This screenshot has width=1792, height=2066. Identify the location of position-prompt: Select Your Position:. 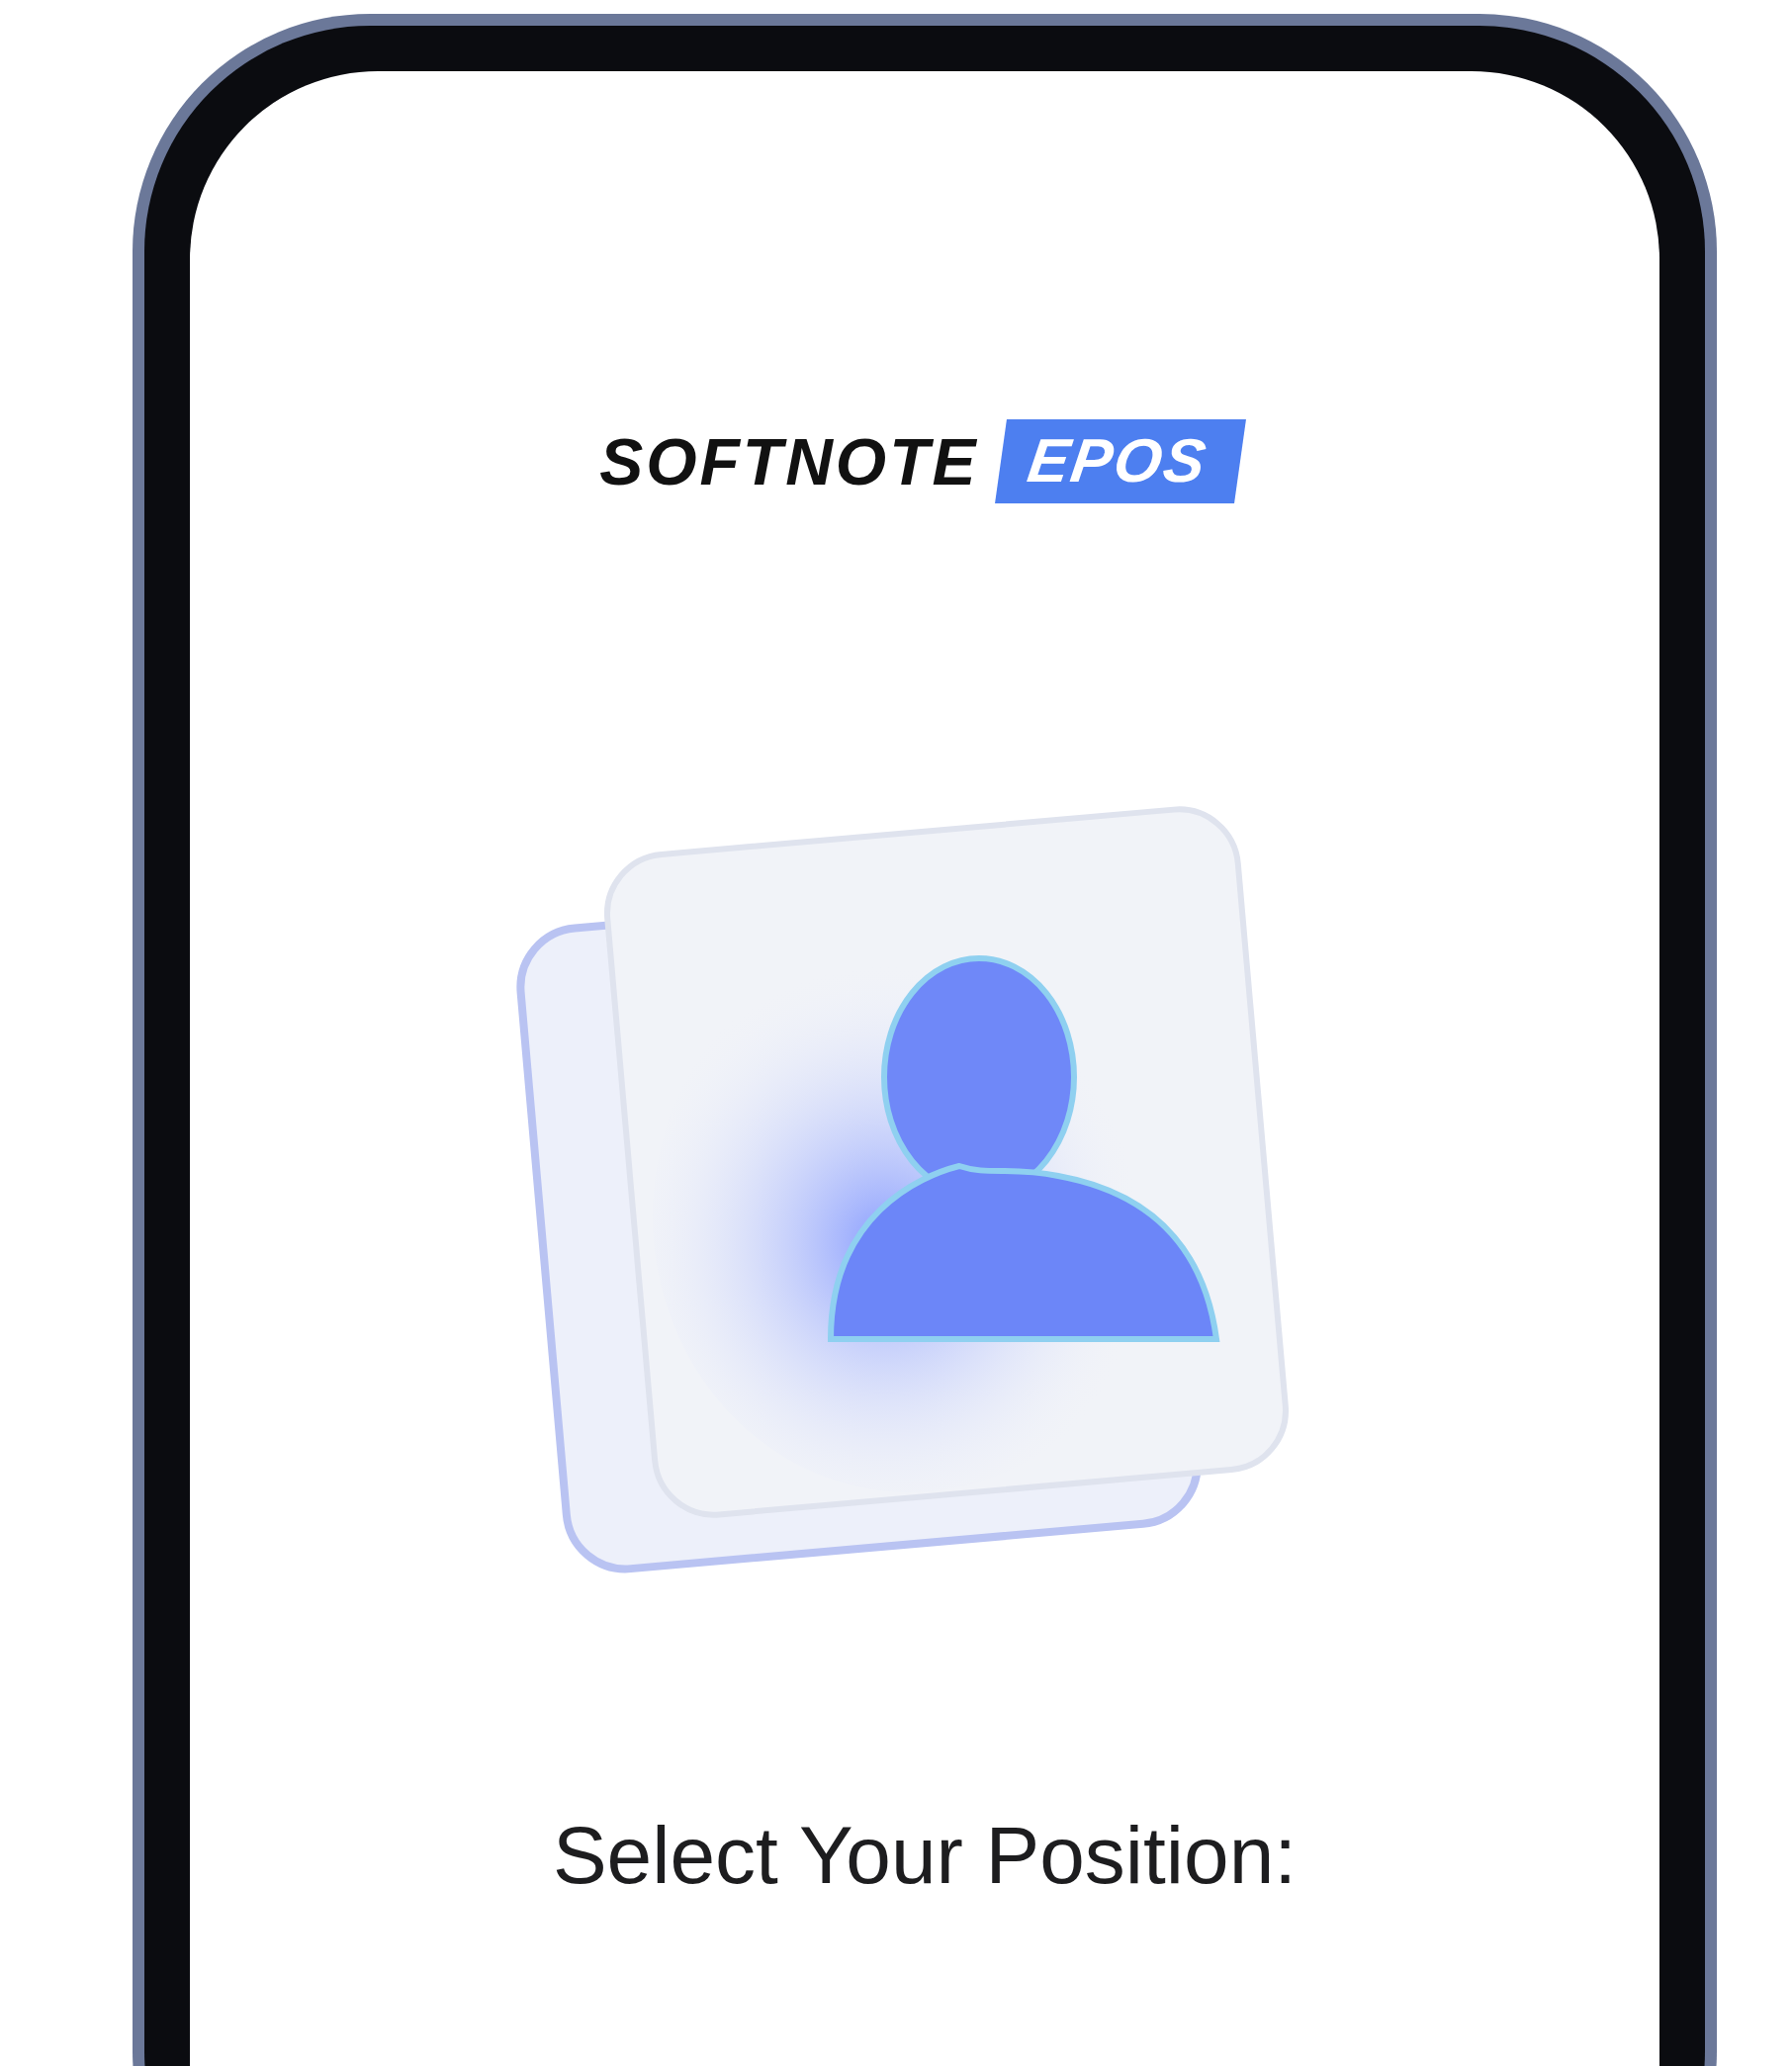
(925, 1856).